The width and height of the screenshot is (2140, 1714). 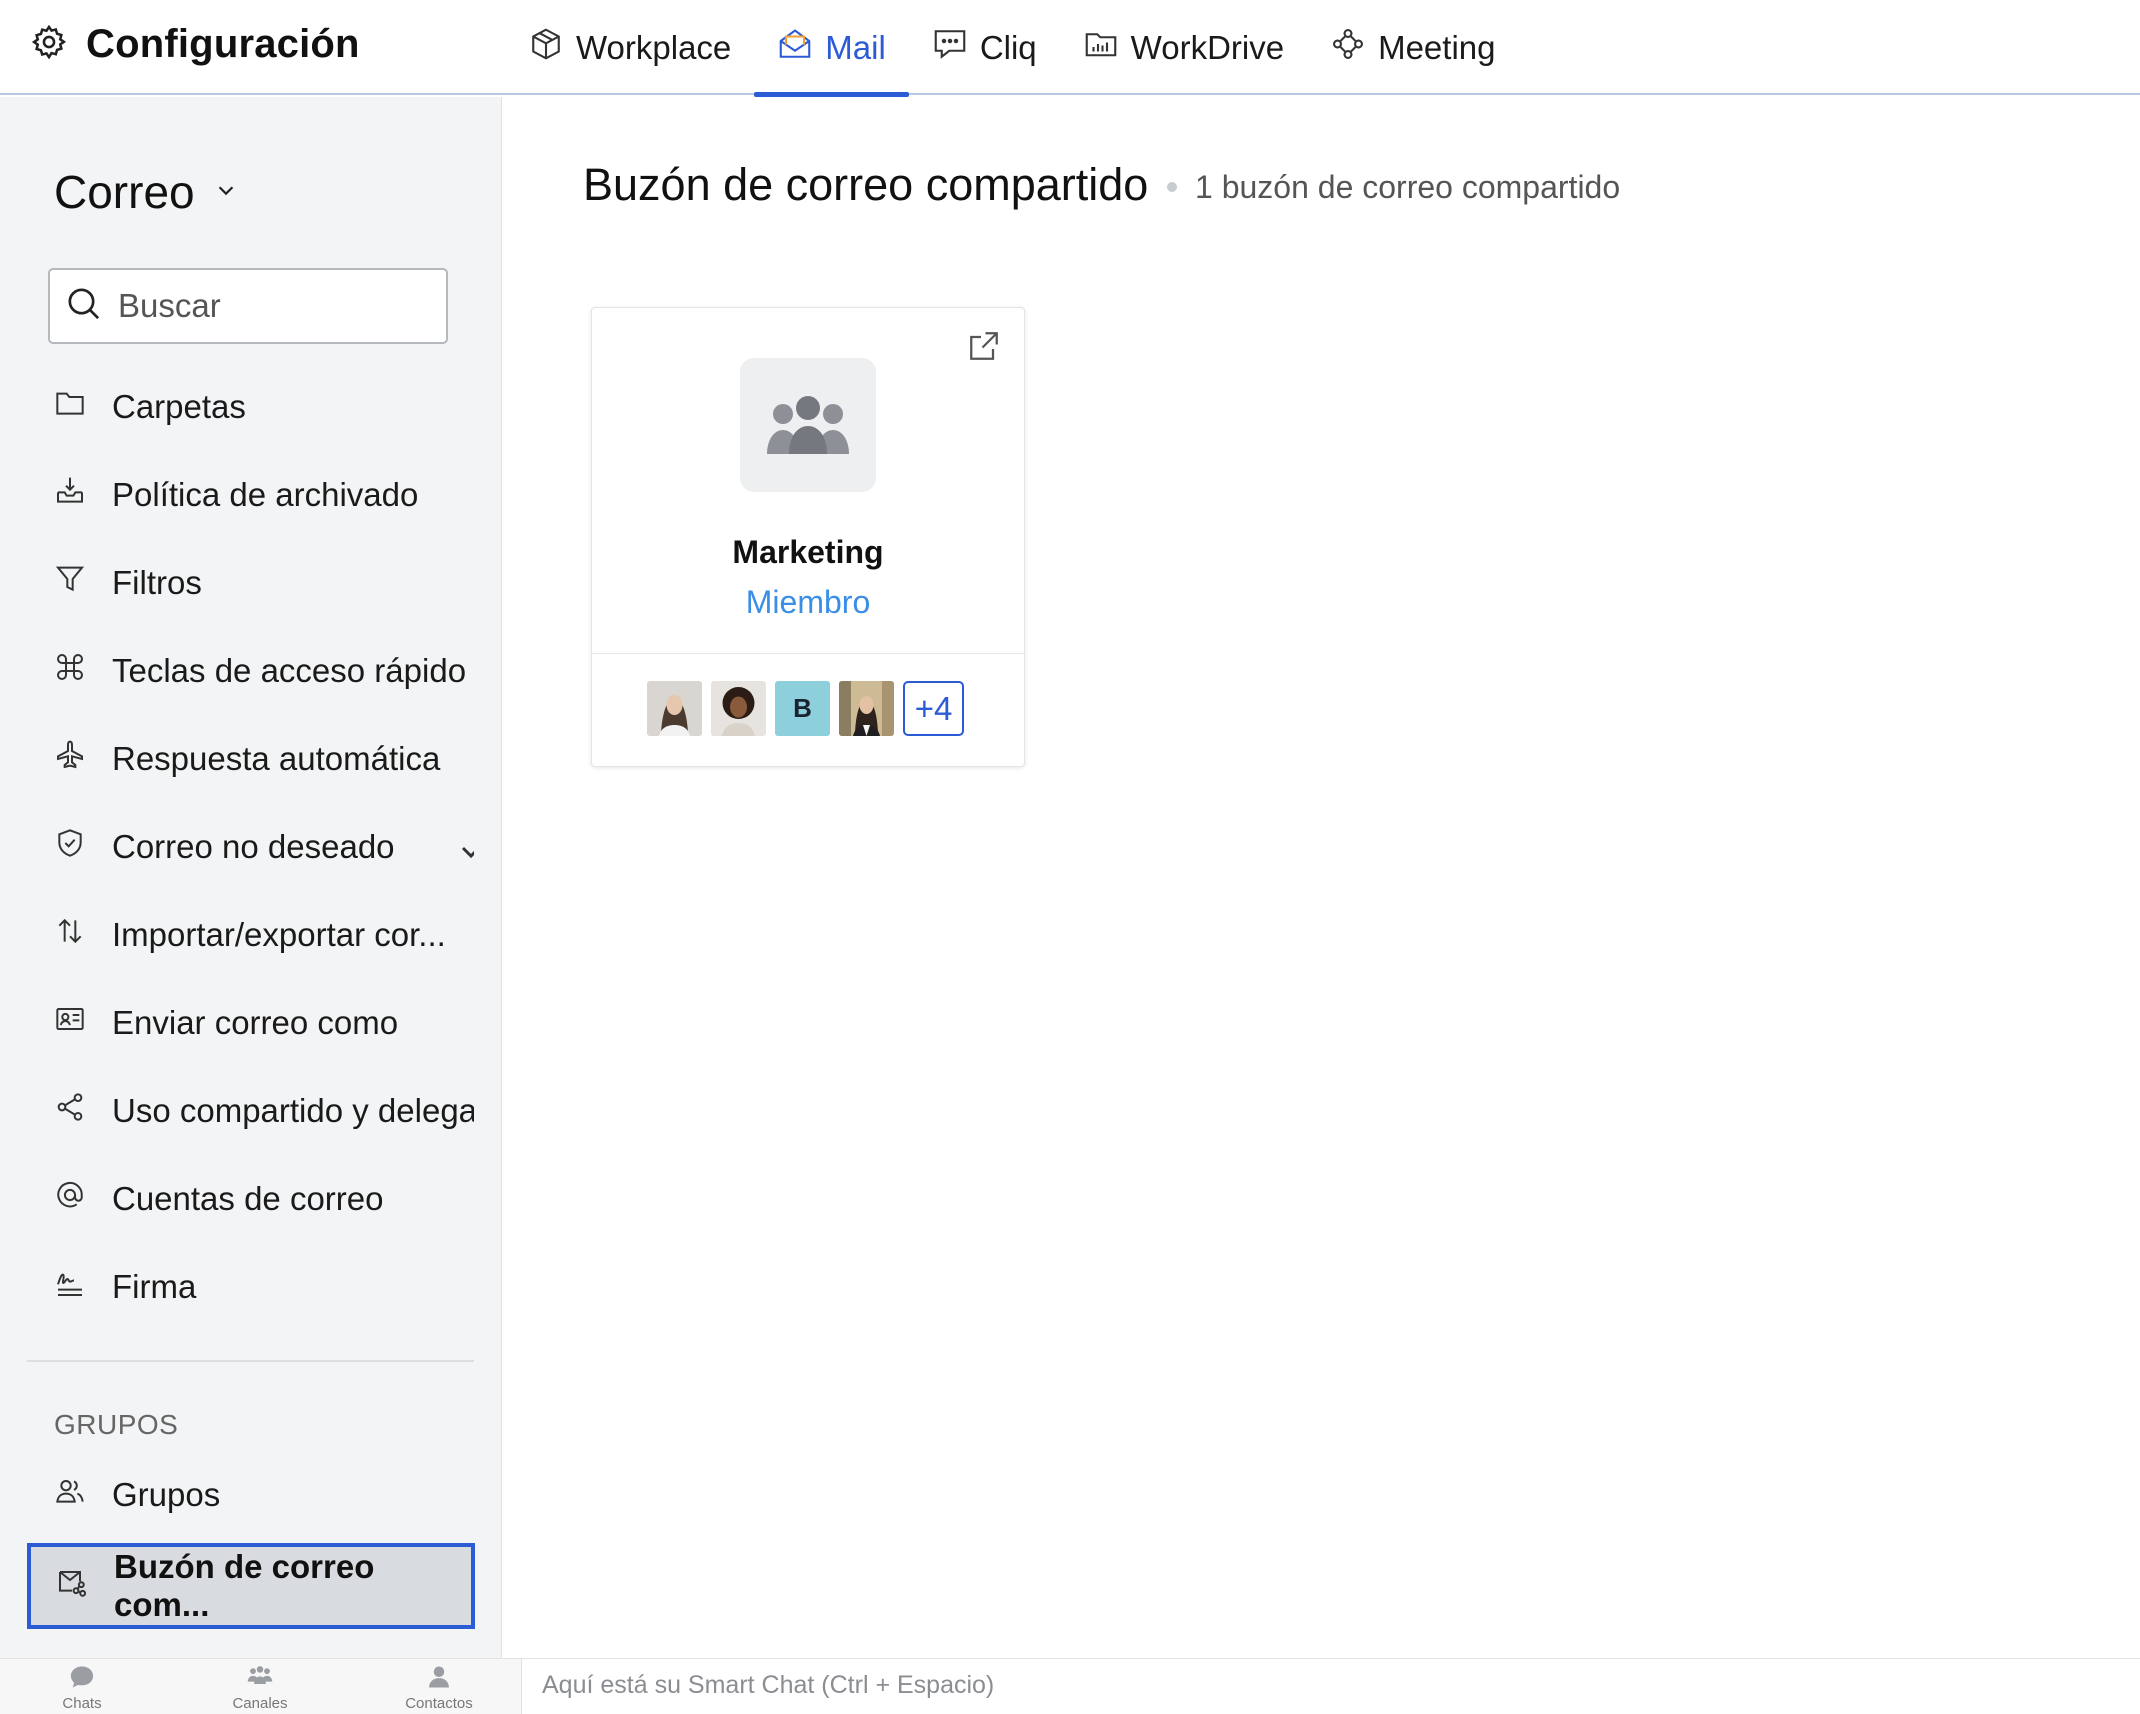 What do you see at coordinates (802, 708) in the screenshot?
I see `avatar-initial: B` at bounding box center [802, 708].